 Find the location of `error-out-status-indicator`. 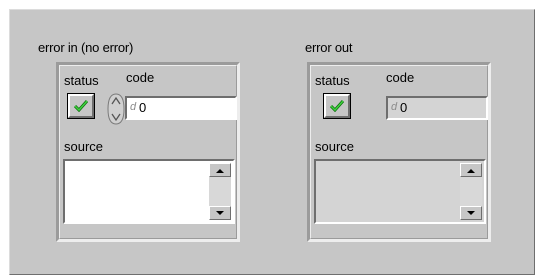

error-out-status-indicator is located at coordinates (337, 106).